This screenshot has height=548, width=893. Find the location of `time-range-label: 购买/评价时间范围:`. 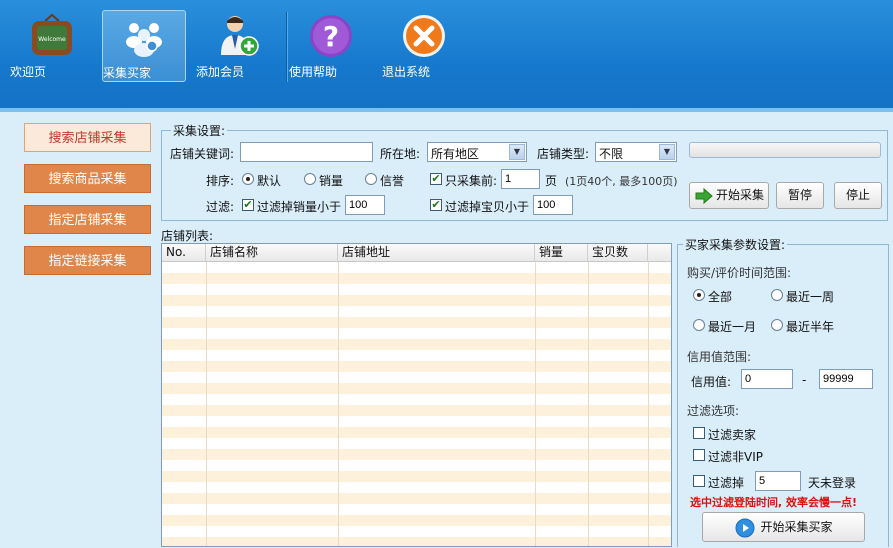

time-range-label: 购买/评价时间范围: is located at coordinates (739, 273).